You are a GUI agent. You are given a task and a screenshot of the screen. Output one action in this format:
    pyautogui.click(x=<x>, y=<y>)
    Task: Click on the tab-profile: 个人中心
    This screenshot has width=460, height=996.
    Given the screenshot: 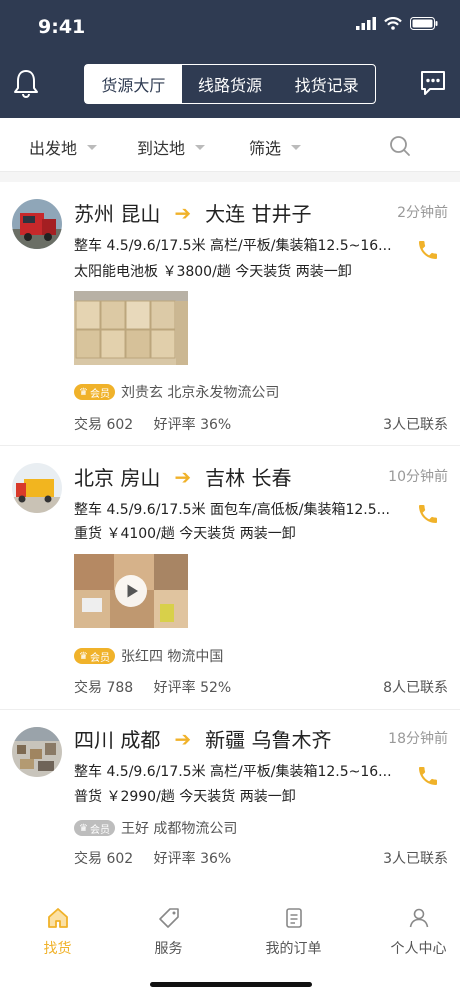 What is the action you would take?
    pyautogui.click(x=410, y=932)
    